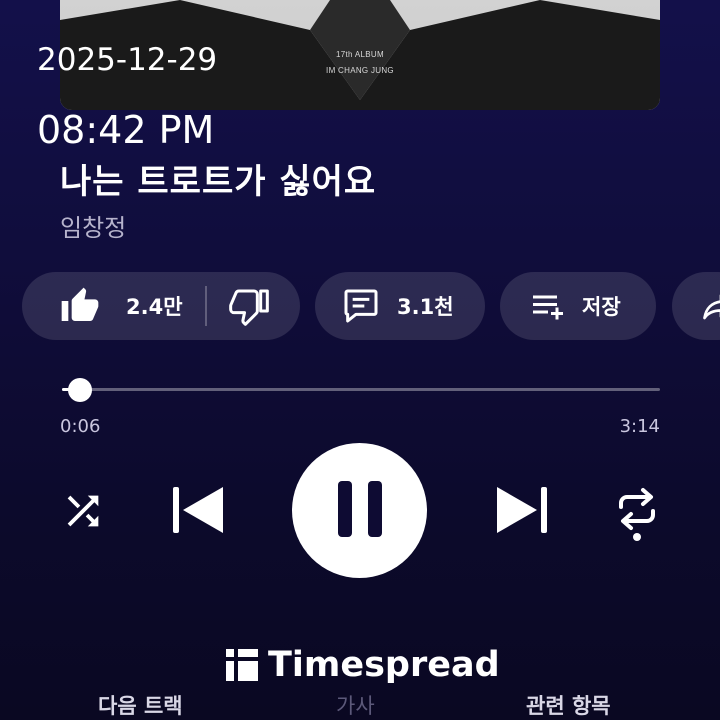 This screenshot has width=720, height=720. I want to click on comment-button: 3.1천, so click(400, 306).